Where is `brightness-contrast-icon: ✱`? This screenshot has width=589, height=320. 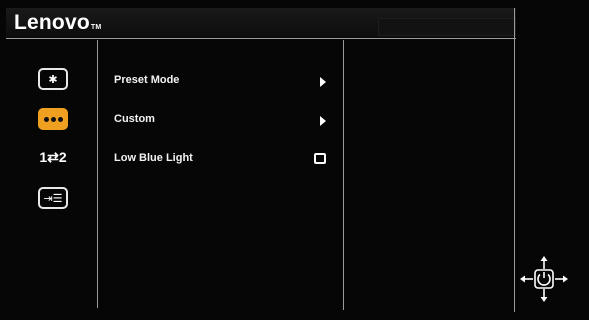 brightness-contrast-icon: ✱ is located at coordinates (53, 79).